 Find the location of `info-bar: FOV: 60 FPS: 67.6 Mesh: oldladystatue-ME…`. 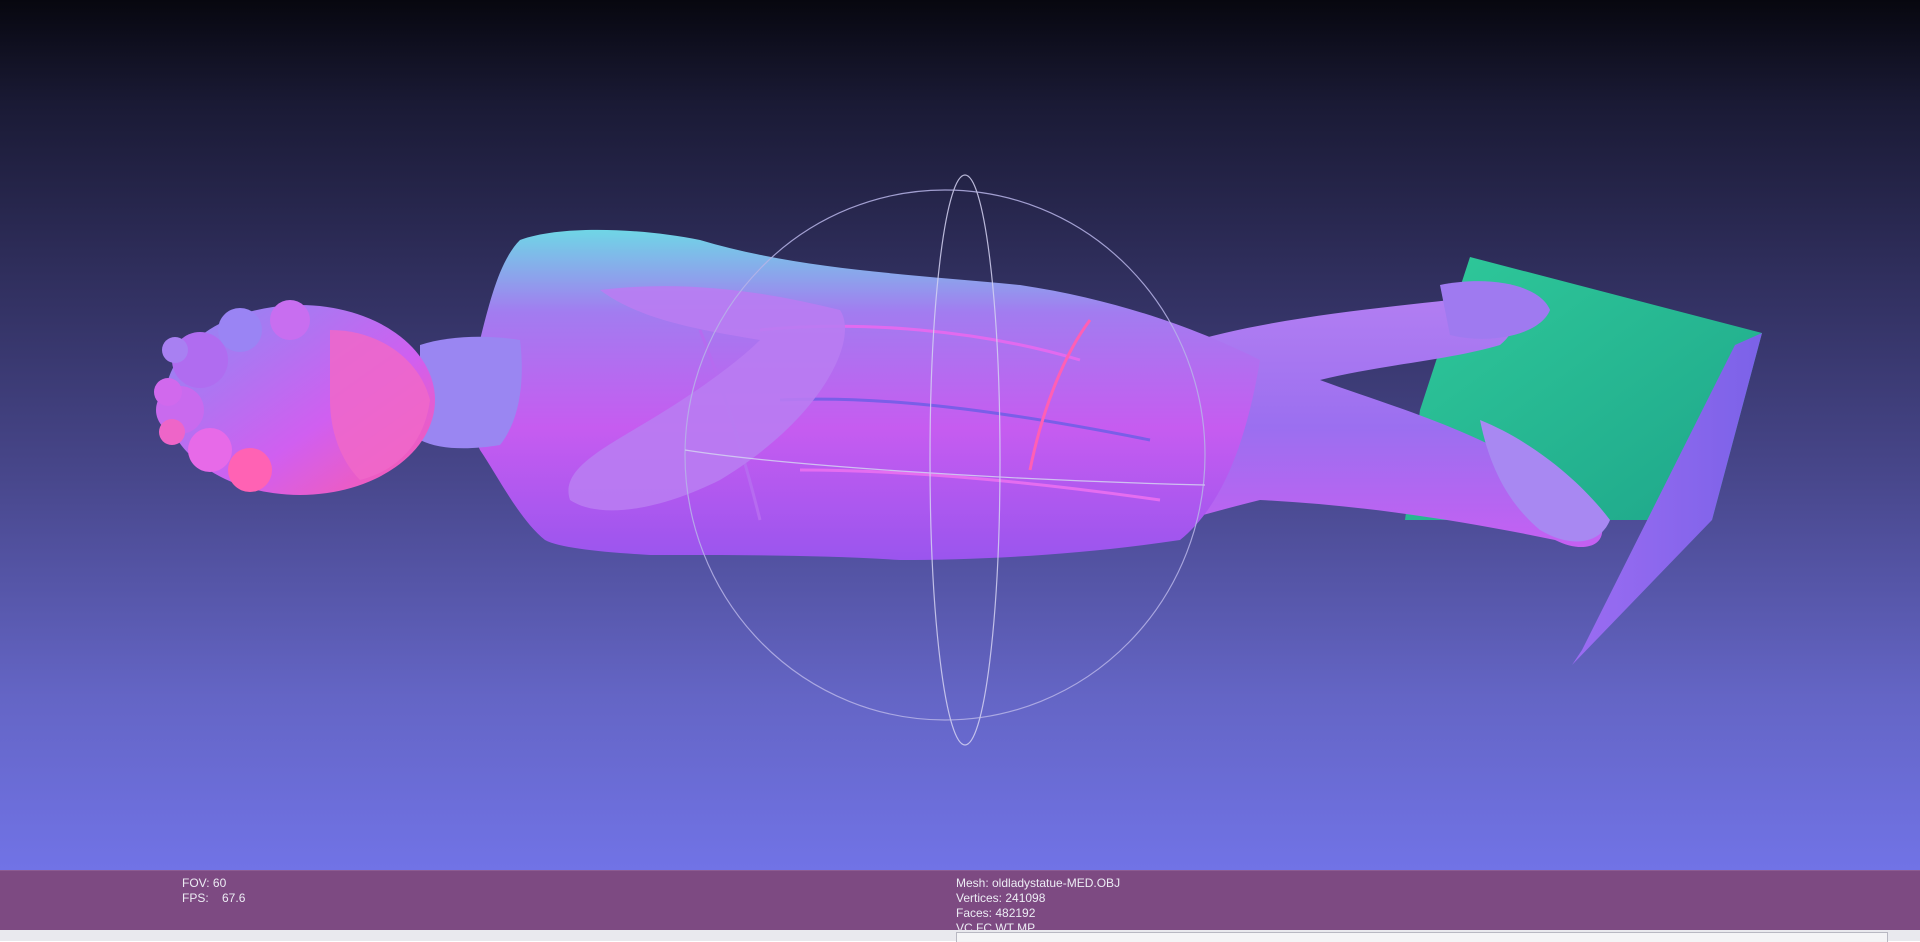

info-bar: FOV: 60 FPS: 67.6 Mesh: oldladystatue-ME… is located at coordinates (960, 900).